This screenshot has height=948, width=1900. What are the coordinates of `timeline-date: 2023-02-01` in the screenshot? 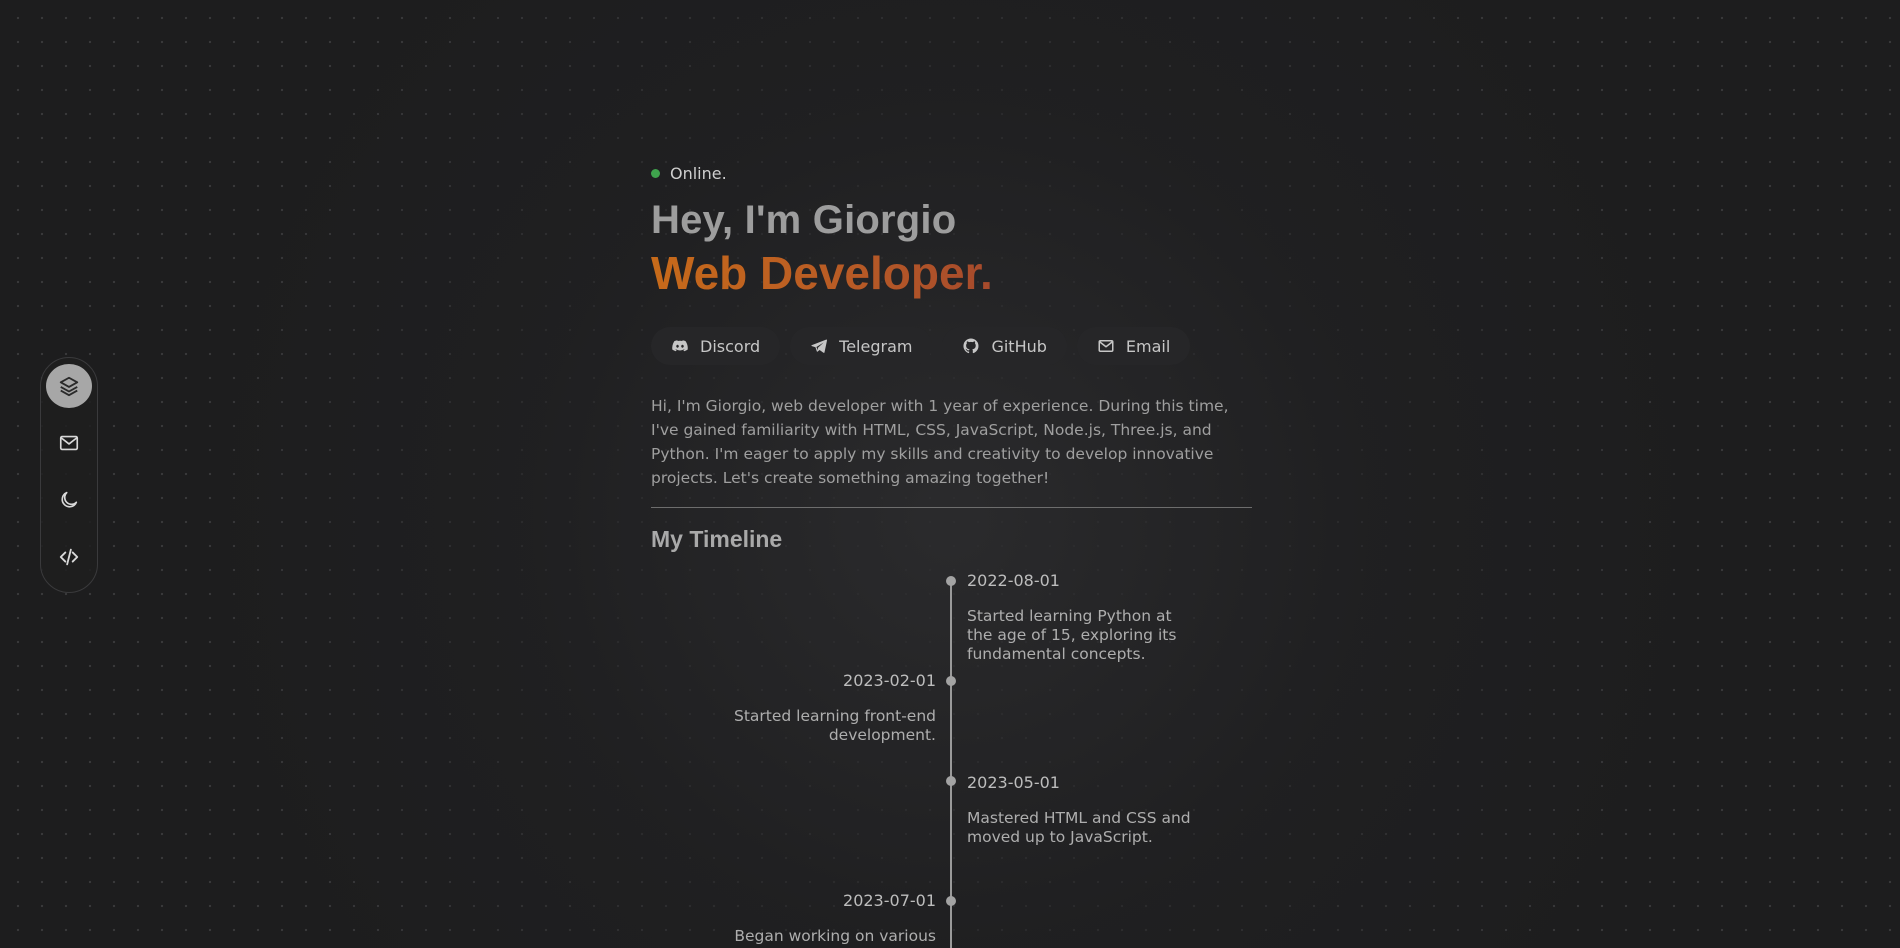 It's located at (889, 680).